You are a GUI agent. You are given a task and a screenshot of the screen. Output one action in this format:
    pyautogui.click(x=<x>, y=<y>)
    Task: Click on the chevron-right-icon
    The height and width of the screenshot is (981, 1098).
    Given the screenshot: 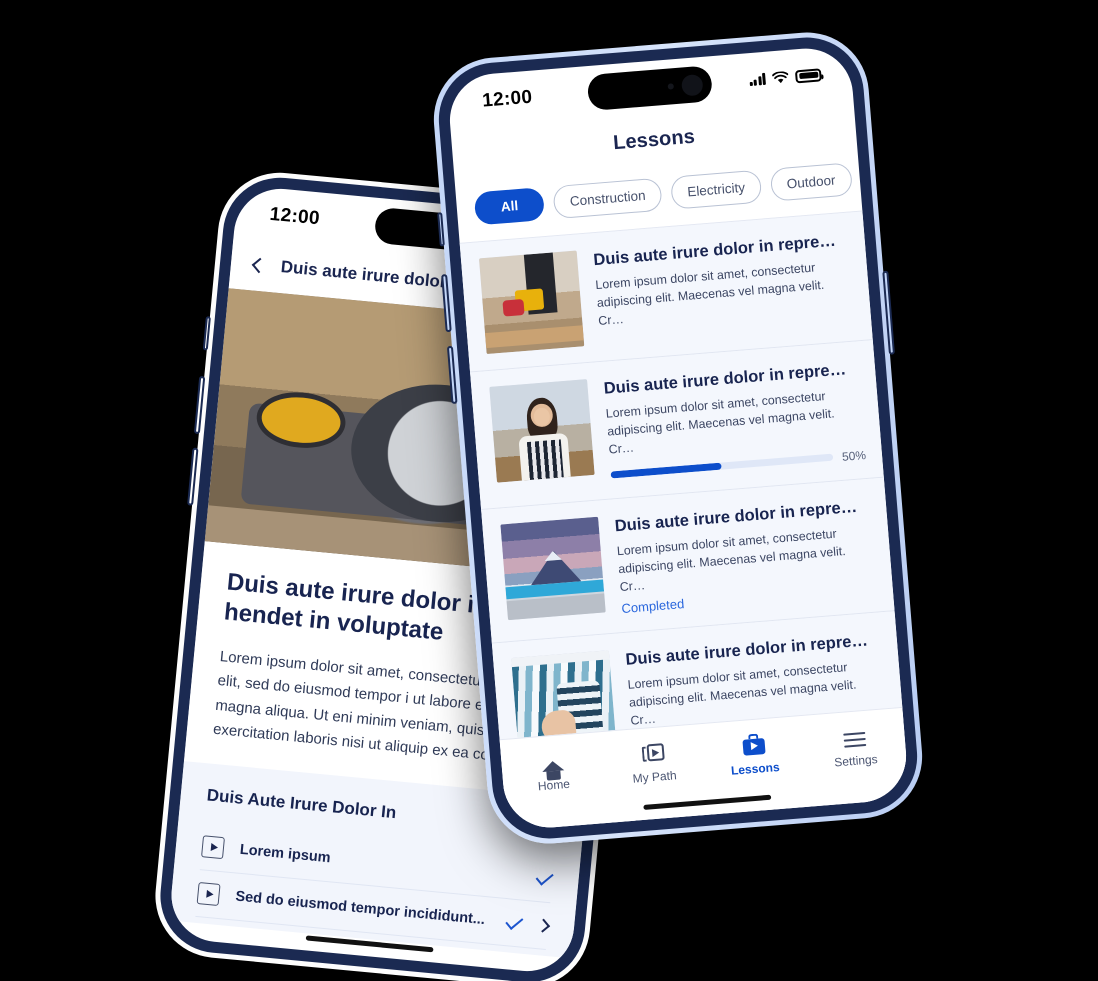 What is the action you would take?
    pyautogui.click(x=543, y=925)
    